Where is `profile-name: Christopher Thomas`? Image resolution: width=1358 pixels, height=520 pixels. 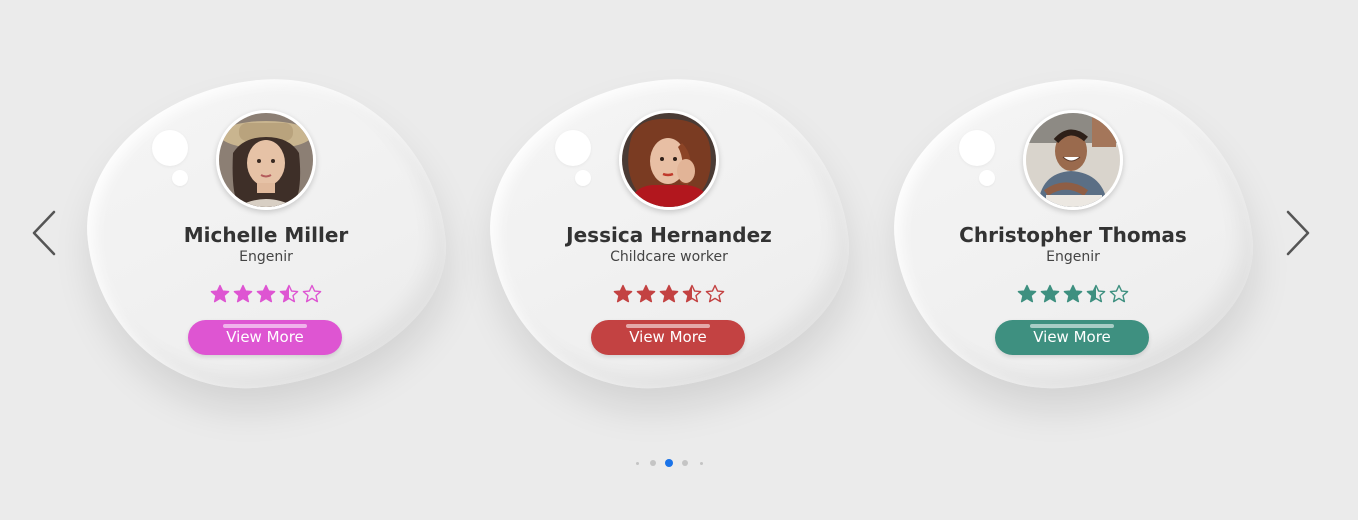
profile-name: Christopher Thomas is located at coordinates (1073, 235).